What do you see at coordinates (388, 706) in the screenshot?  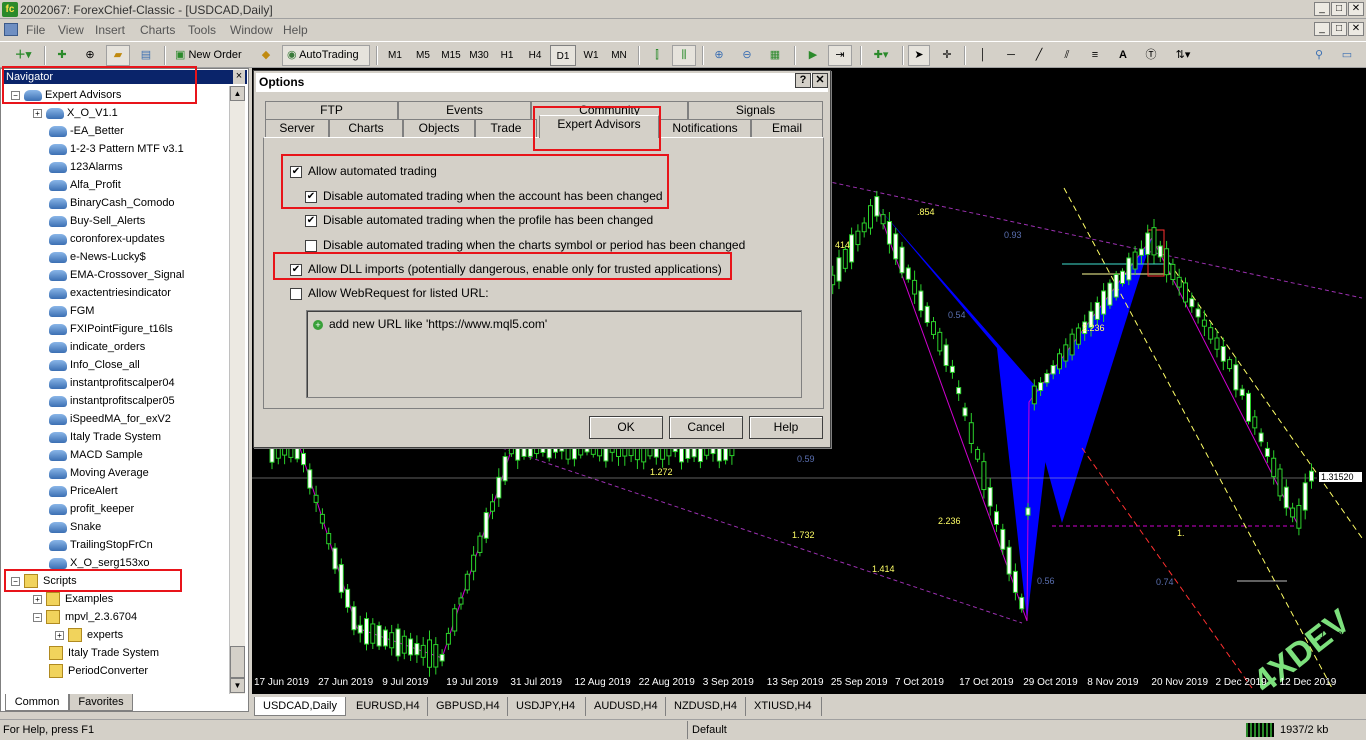 I see `chart-tab-eurusd: EURUSD,H4` at bounding box center [388, 706].